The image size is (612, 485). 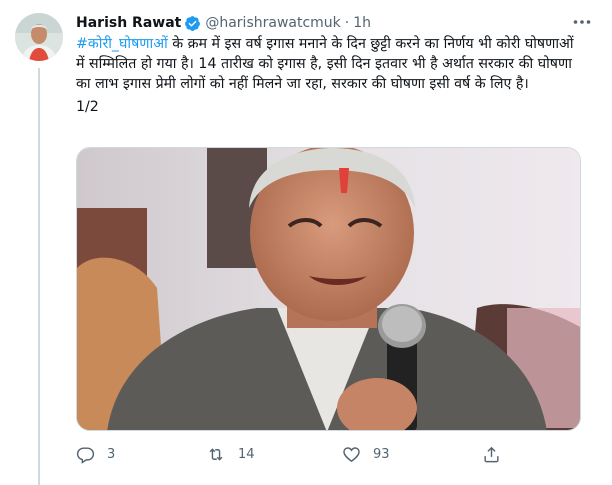 What do you see at coordinates (111, 454) in the screenshot?
I see `reply-count: 3` at bounding box center [111, 454].